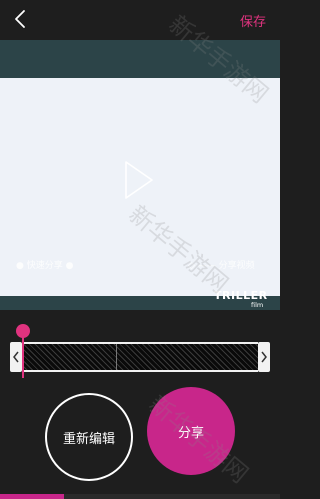 This screenshot has width=320, height=499. Describe the element at coordinates (116, 357) in the screenshot. I see `strip-divider` at that location.